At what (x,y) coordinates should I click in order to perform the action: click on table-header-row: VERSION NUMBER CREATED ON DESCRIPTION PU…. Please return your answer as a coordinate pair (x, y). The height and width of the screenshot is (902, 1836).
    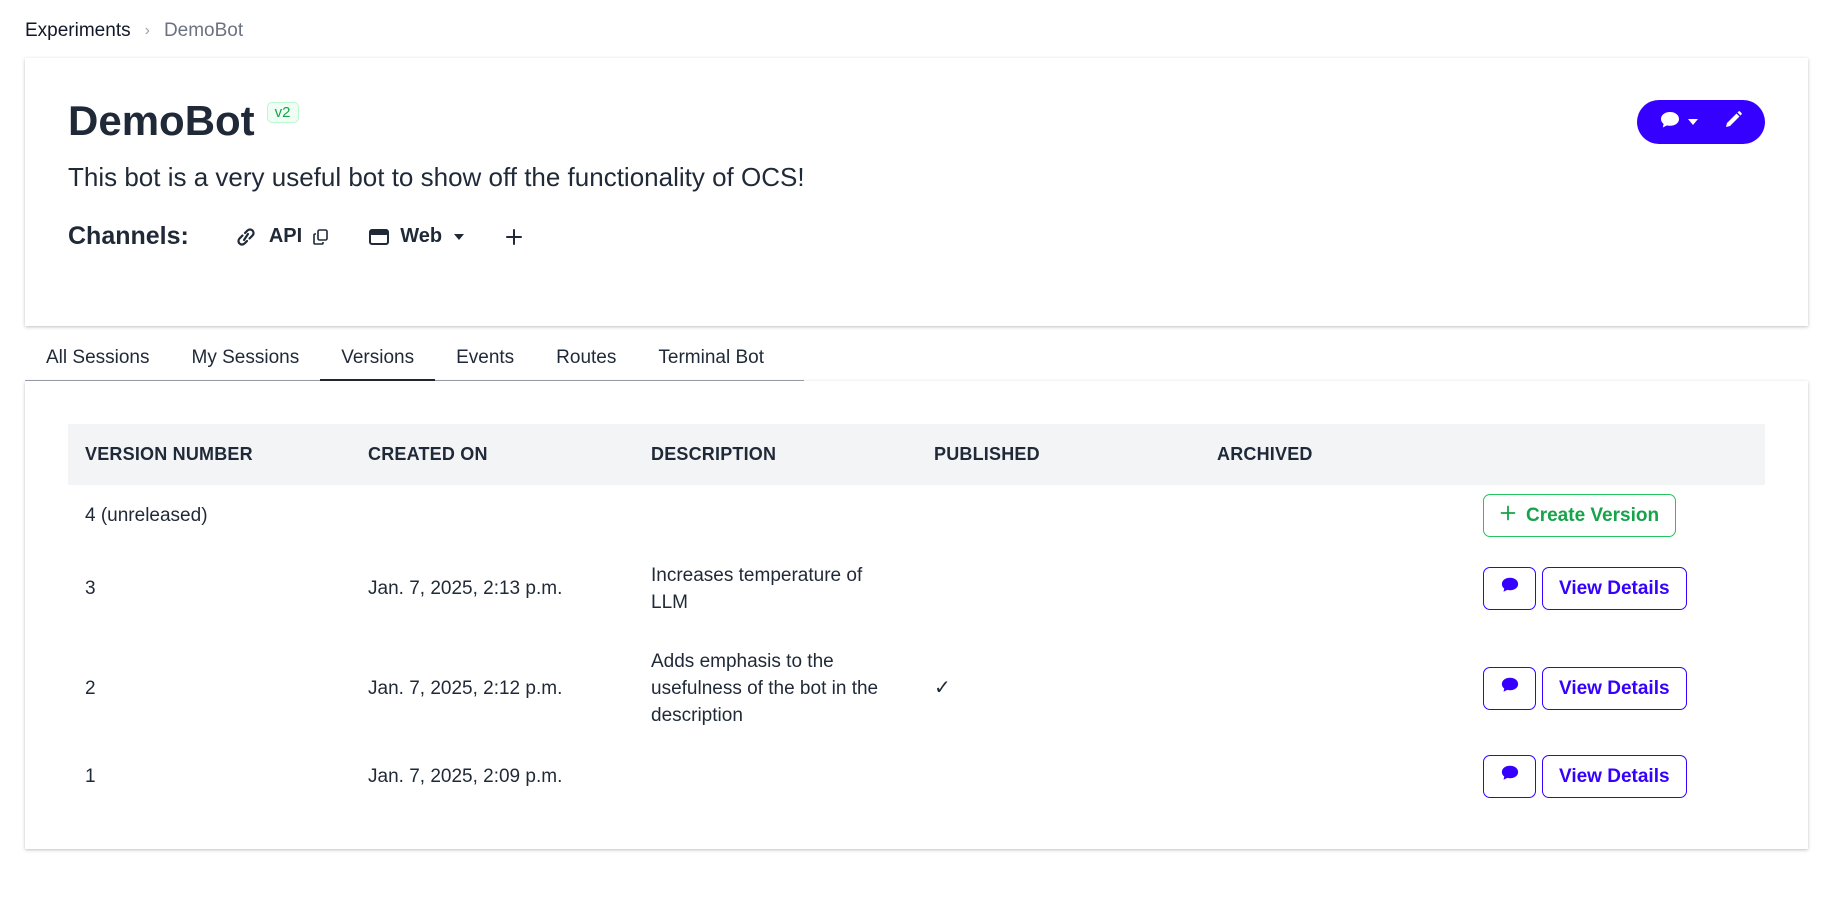
    Looking at the image, I should click on (916, 454).